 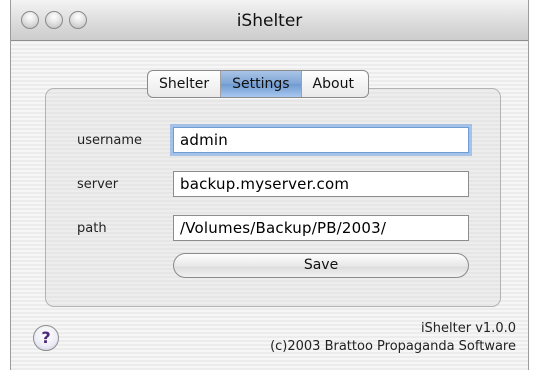 What do you see at coordinates (321, 228) in the screenshot?
I see `path-field: /Volumes/Backup/PB/2003/` at bounding box center [321, 228].